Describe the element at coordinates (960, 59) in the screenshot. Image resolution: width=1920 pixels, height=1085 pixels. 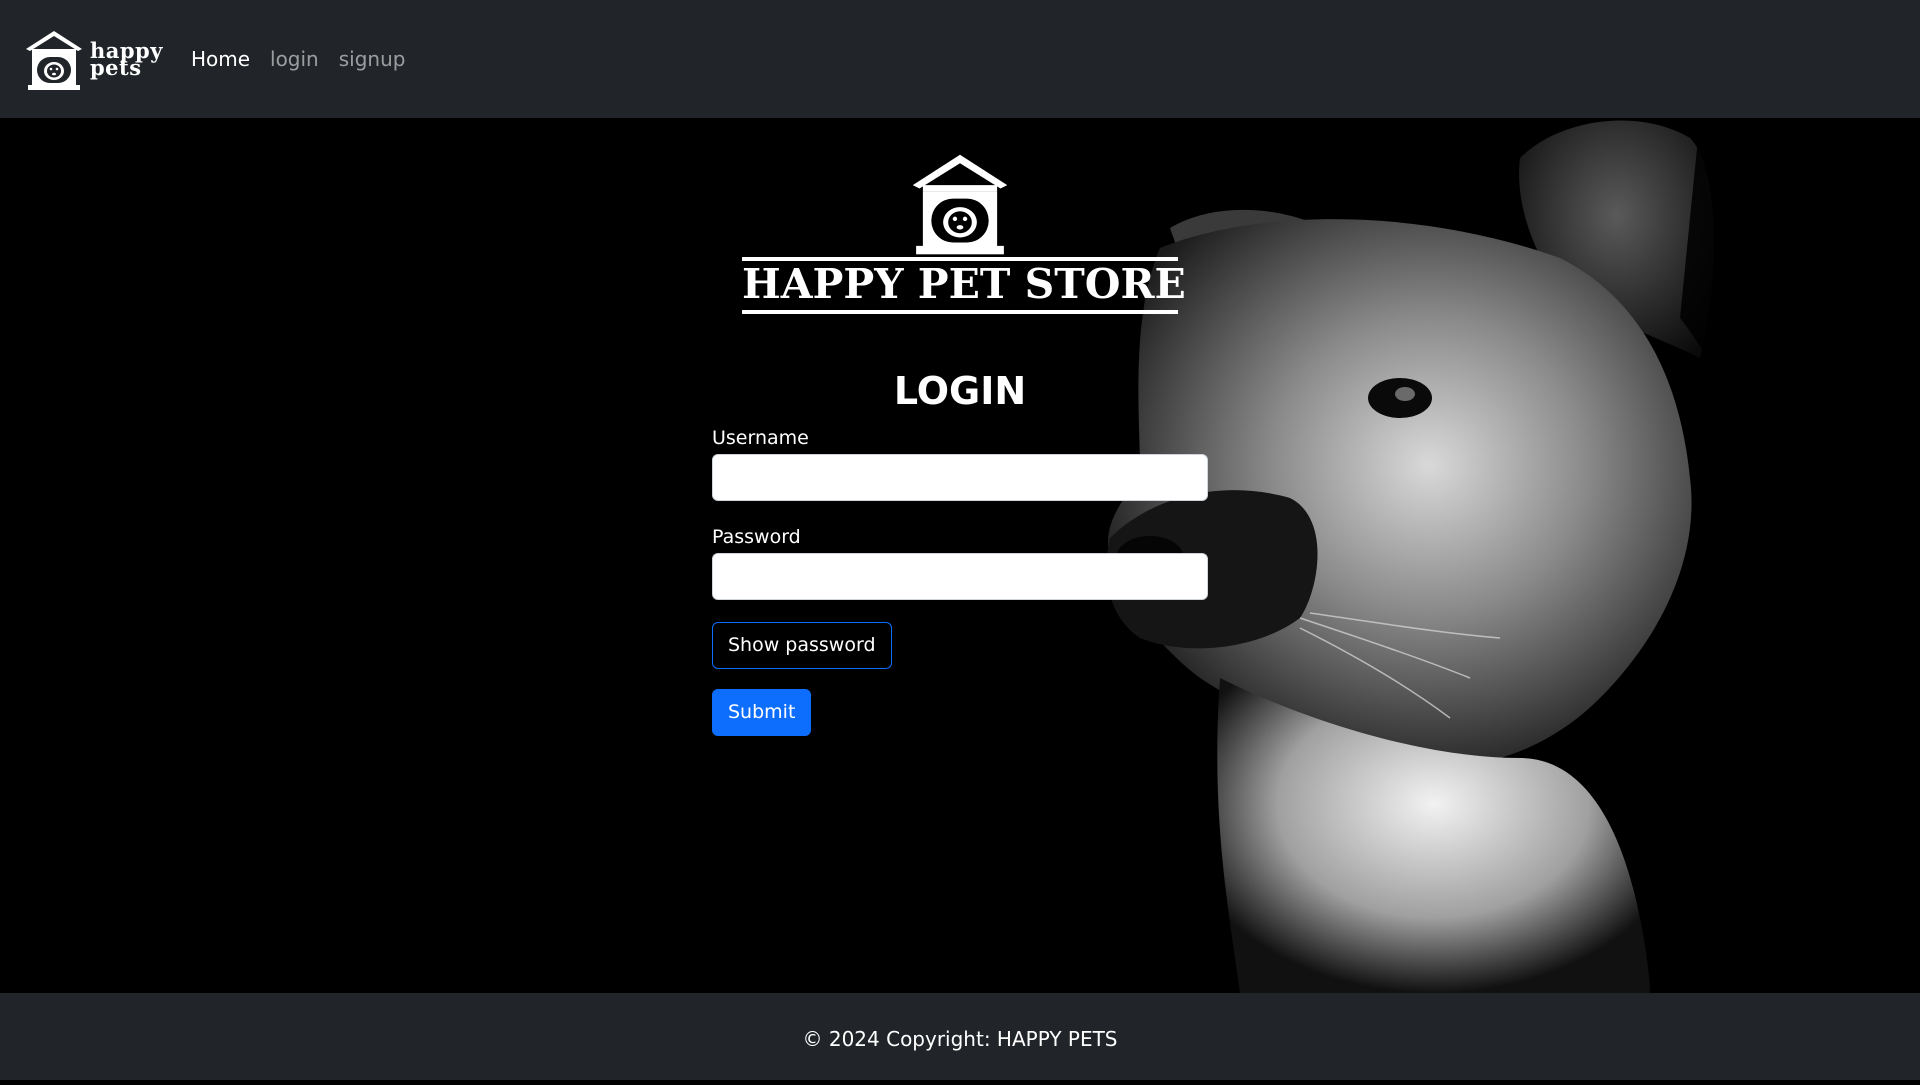
I see `navbar: happy pets Home login signup` at that location.